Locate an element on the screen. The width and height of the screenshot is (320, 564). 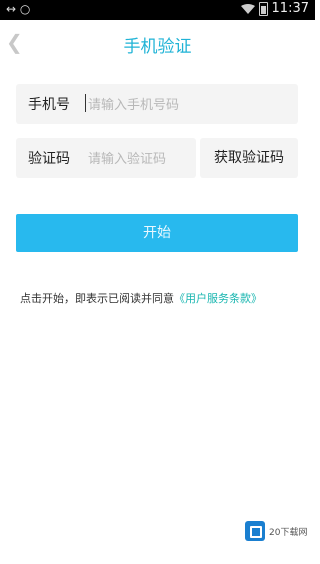
agreement-prefix: 点击开始，即表示已阅读并同意 is located at coordinates (97, 298).